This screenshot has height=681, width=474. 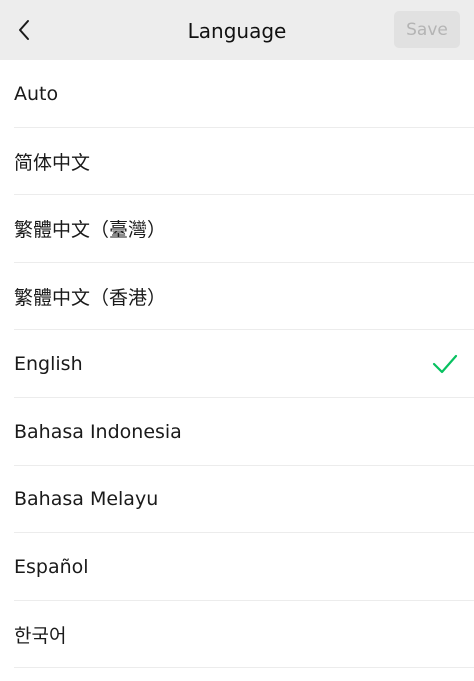 I want to click on language-option-english: English, so click(x=237, y=364).